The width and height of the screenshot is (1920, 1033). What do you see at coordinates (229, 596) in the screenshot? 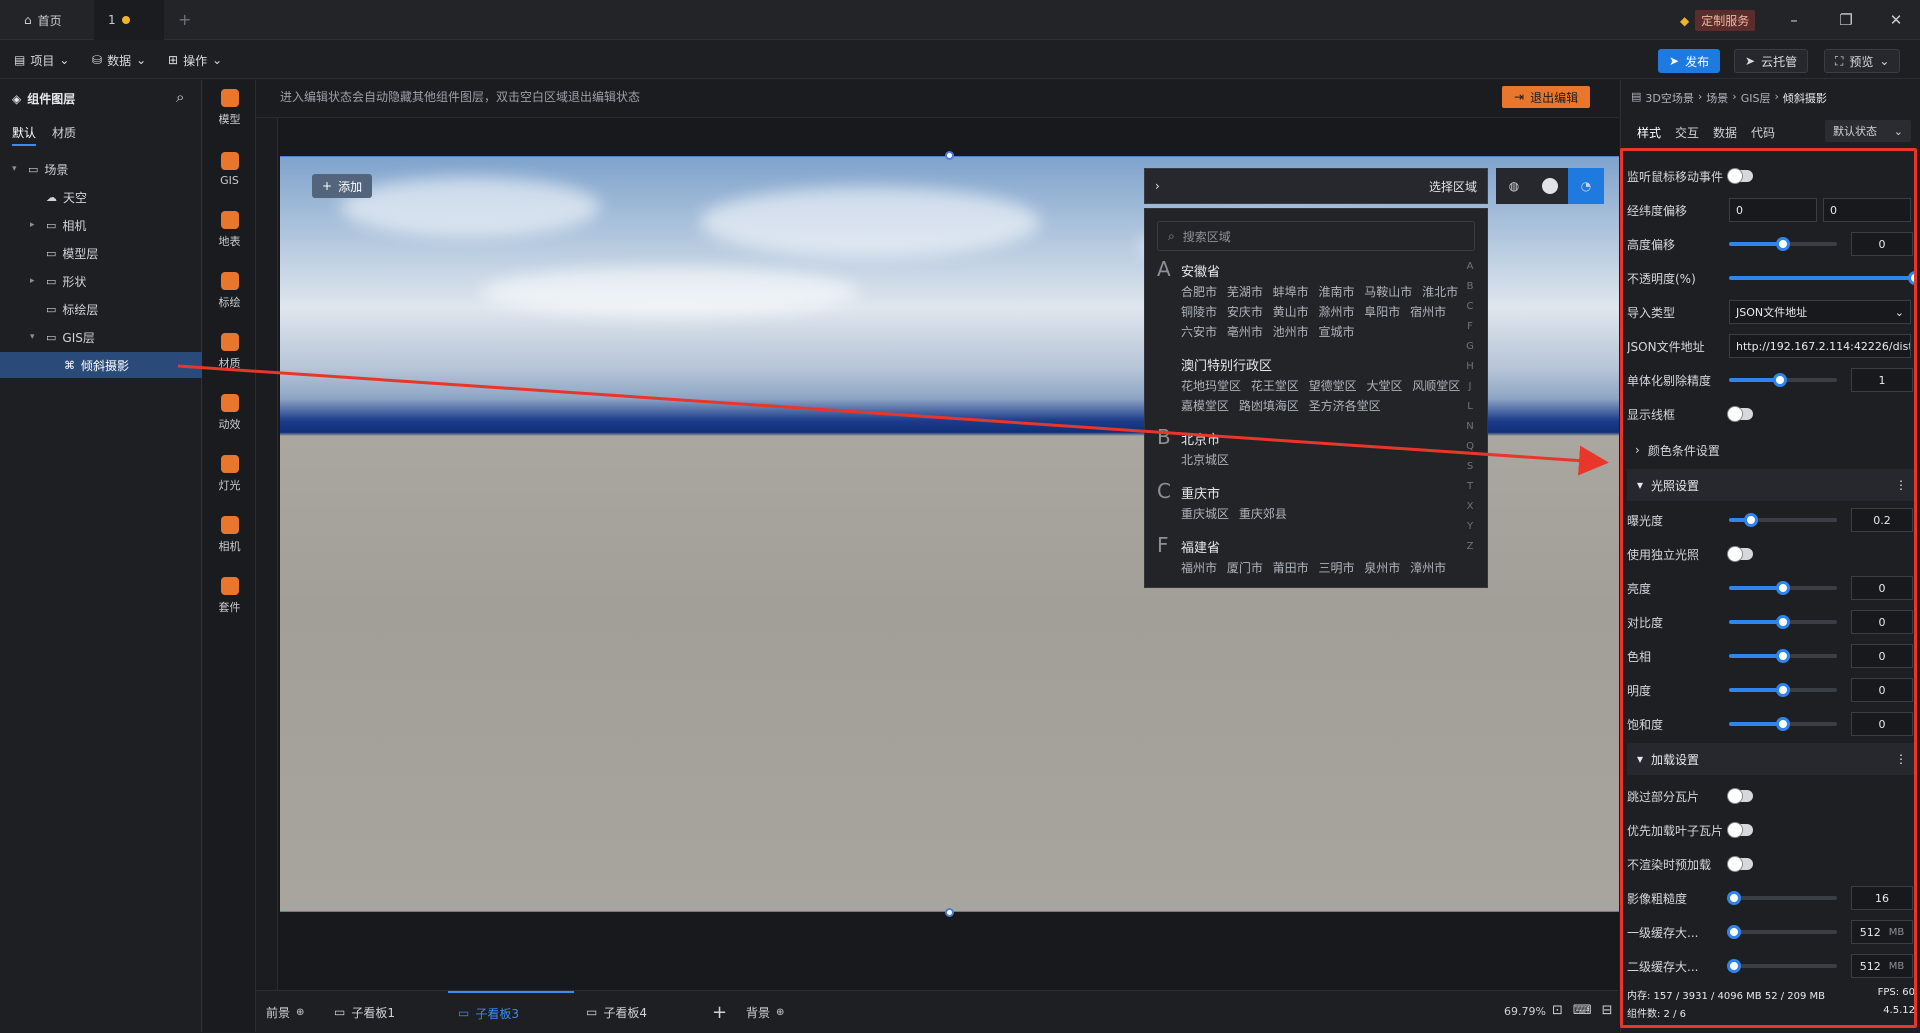
I see `rail-item: 套件` at bounding box center [229, 596].